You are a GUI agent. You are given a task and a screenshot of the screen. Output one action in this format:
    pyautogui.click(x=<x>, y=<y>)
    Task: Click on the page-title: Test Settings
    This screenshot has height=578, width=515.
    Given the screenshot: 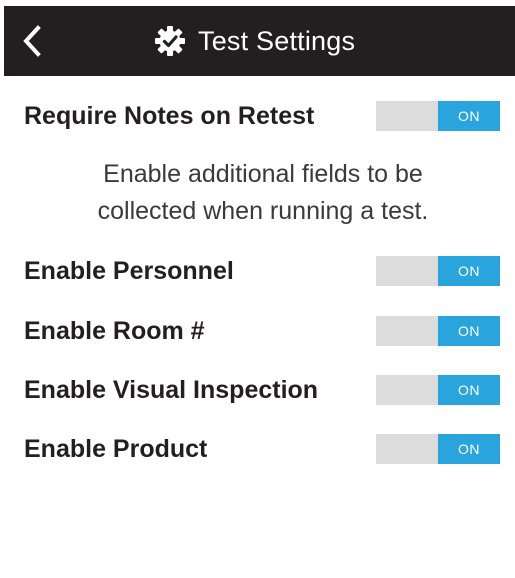 What is the action you would take?
    pyautogui.click(x=277, y=40)
    